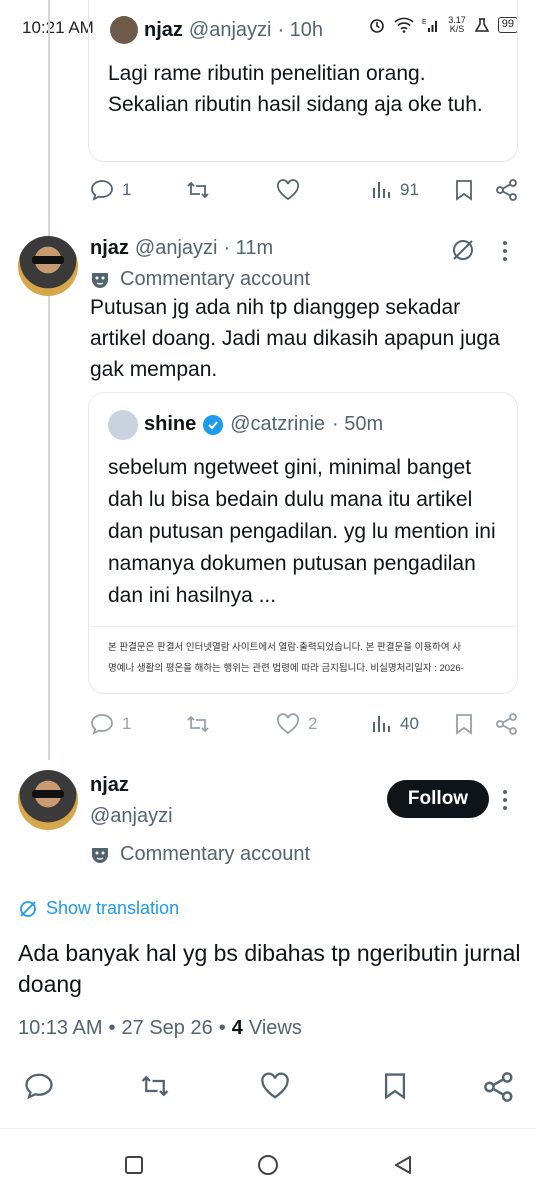 This screenshot has width=536, height=1200. I want to click on back-button, so click(403, 1165).